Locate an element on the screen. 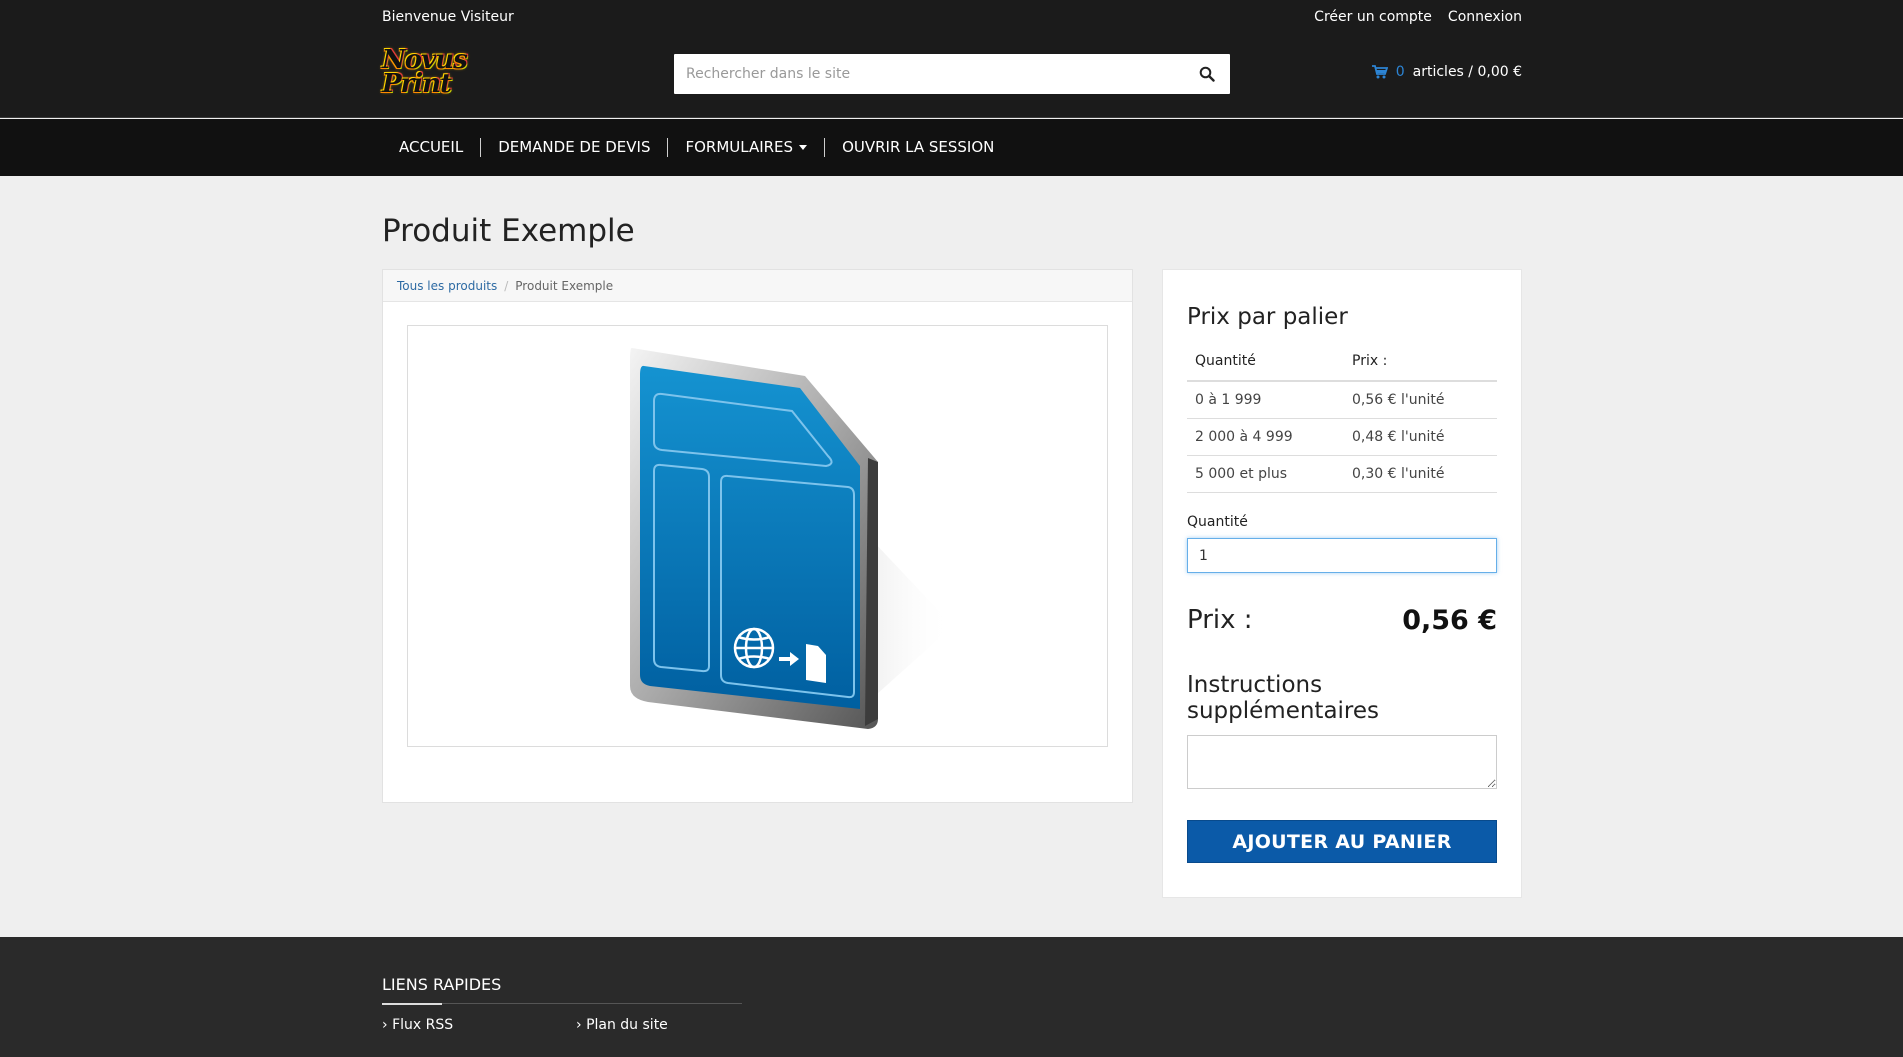 Image resolution: width=1903 pixels, height=1057 pixels. tier-quantity: 5 000 et plus is located at coordinates (1265, 474).